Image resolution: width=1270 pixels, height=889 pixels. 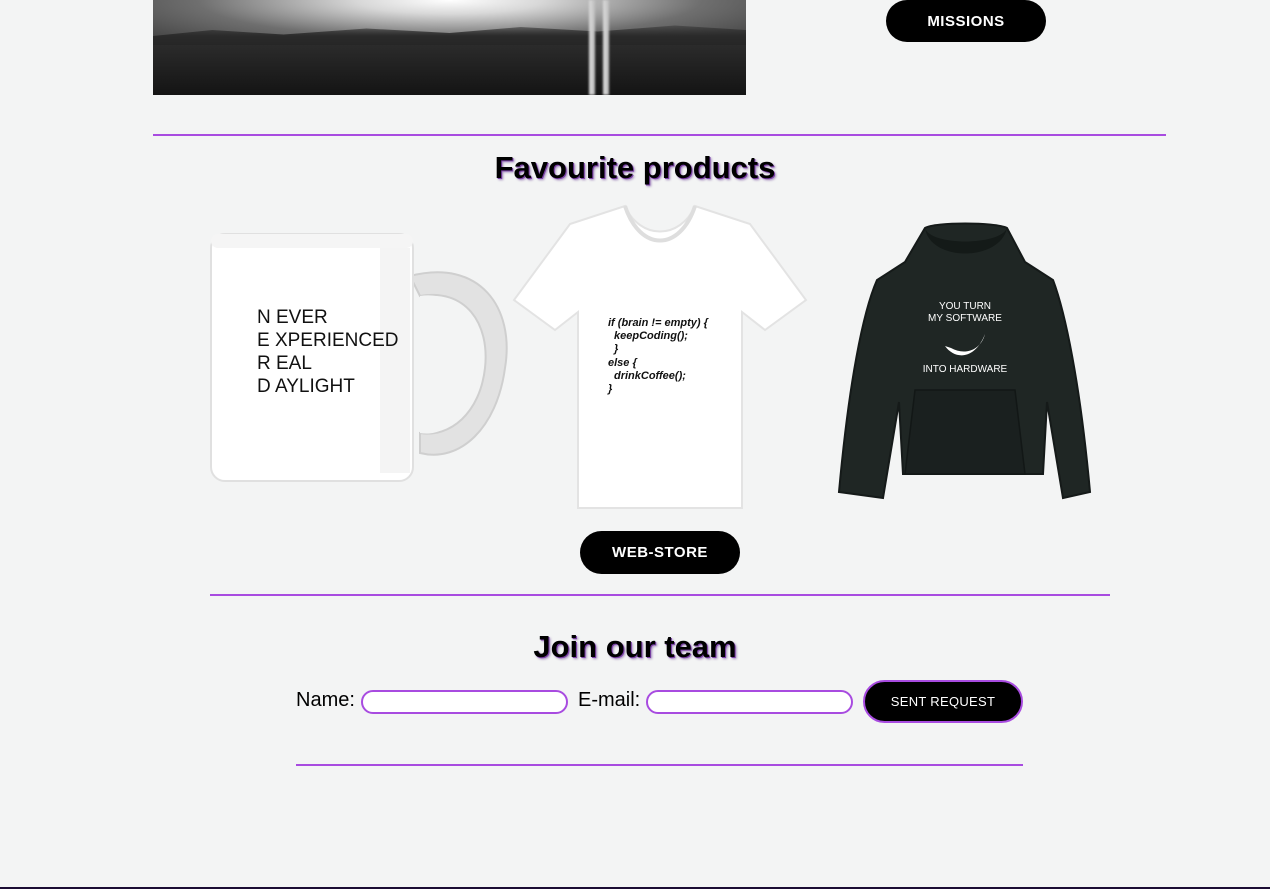 I want to click on hoodie-text-line-2: MY SOFTWARE, so click(x=965, y=318).